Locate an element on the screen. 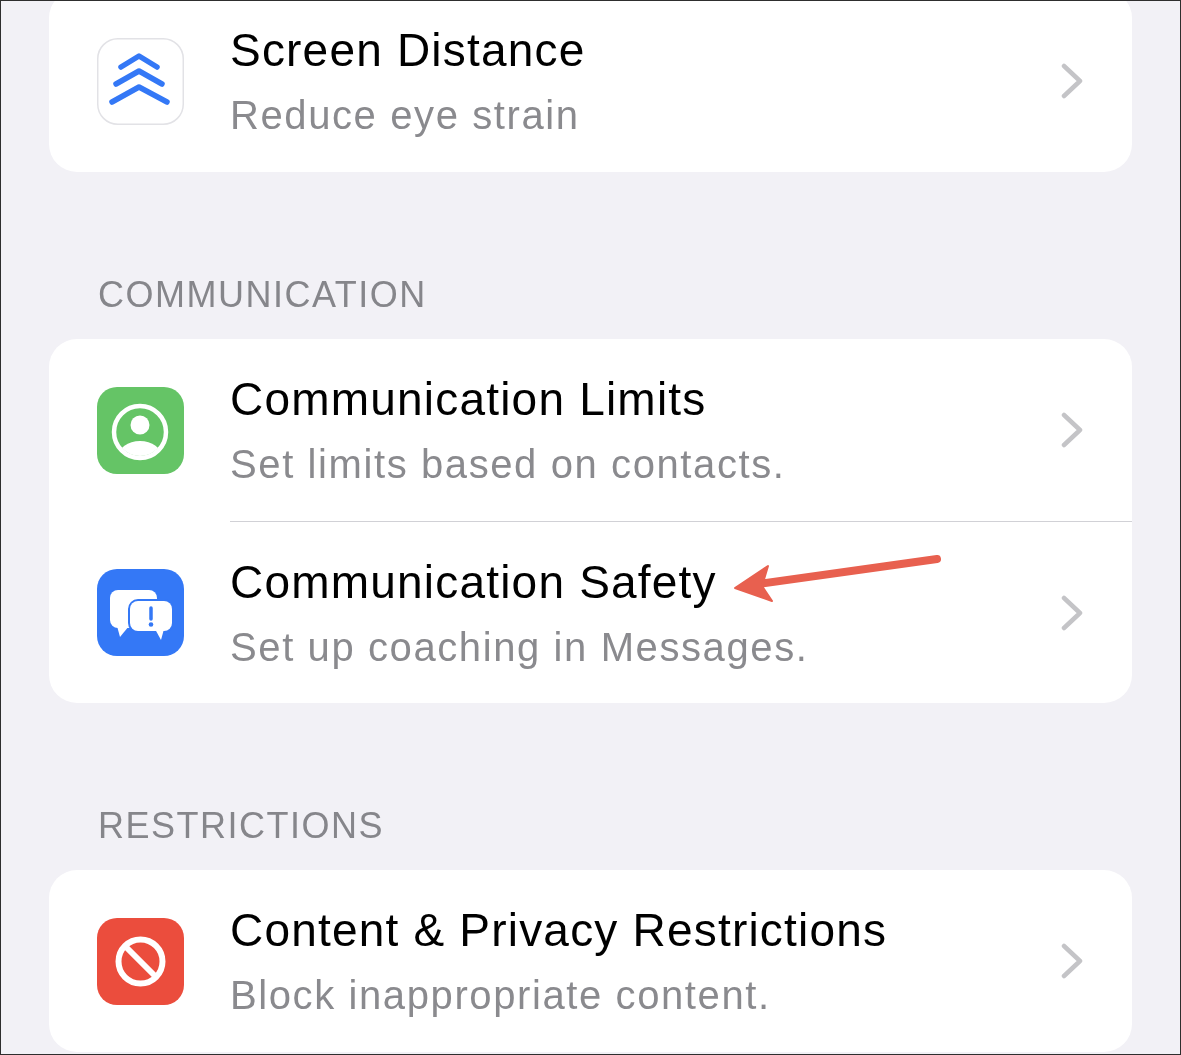 This screenshot has width=1181, height=1055. chevrons-up-icon is located at coordinates (140, 81).